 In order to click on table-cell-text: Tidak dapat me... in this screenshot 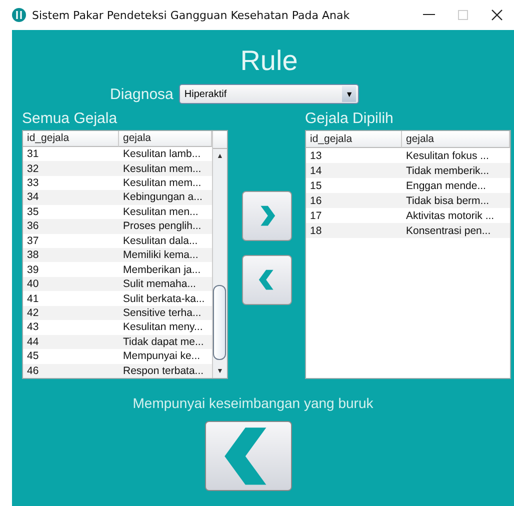, I will do `click(163, 342)`.